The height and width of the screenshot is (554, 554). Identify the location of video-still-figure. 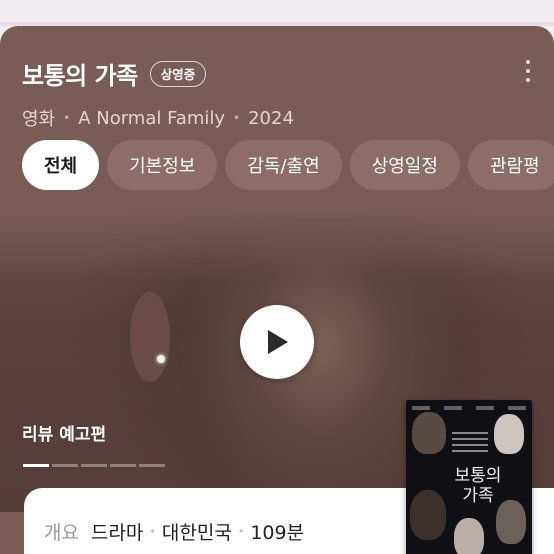
(150, 337).